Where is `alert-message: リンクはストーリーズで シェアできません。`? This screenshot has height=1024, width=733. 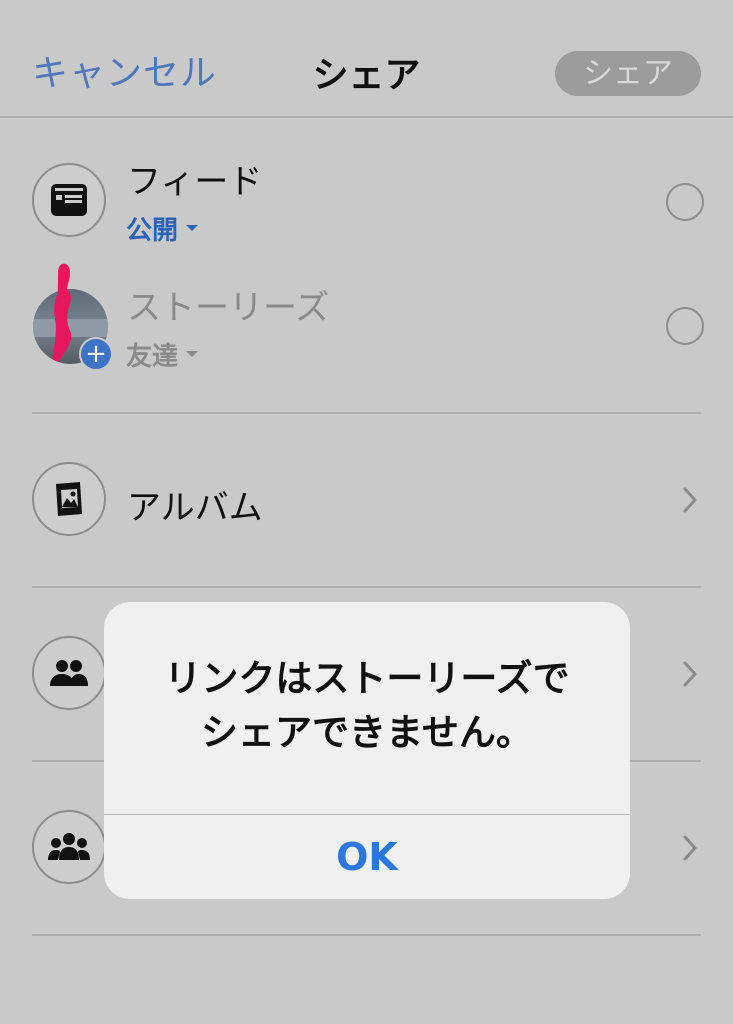 alert-message: リンクはストーリーズで シェアできません。 is located at coordinates (367, 706).